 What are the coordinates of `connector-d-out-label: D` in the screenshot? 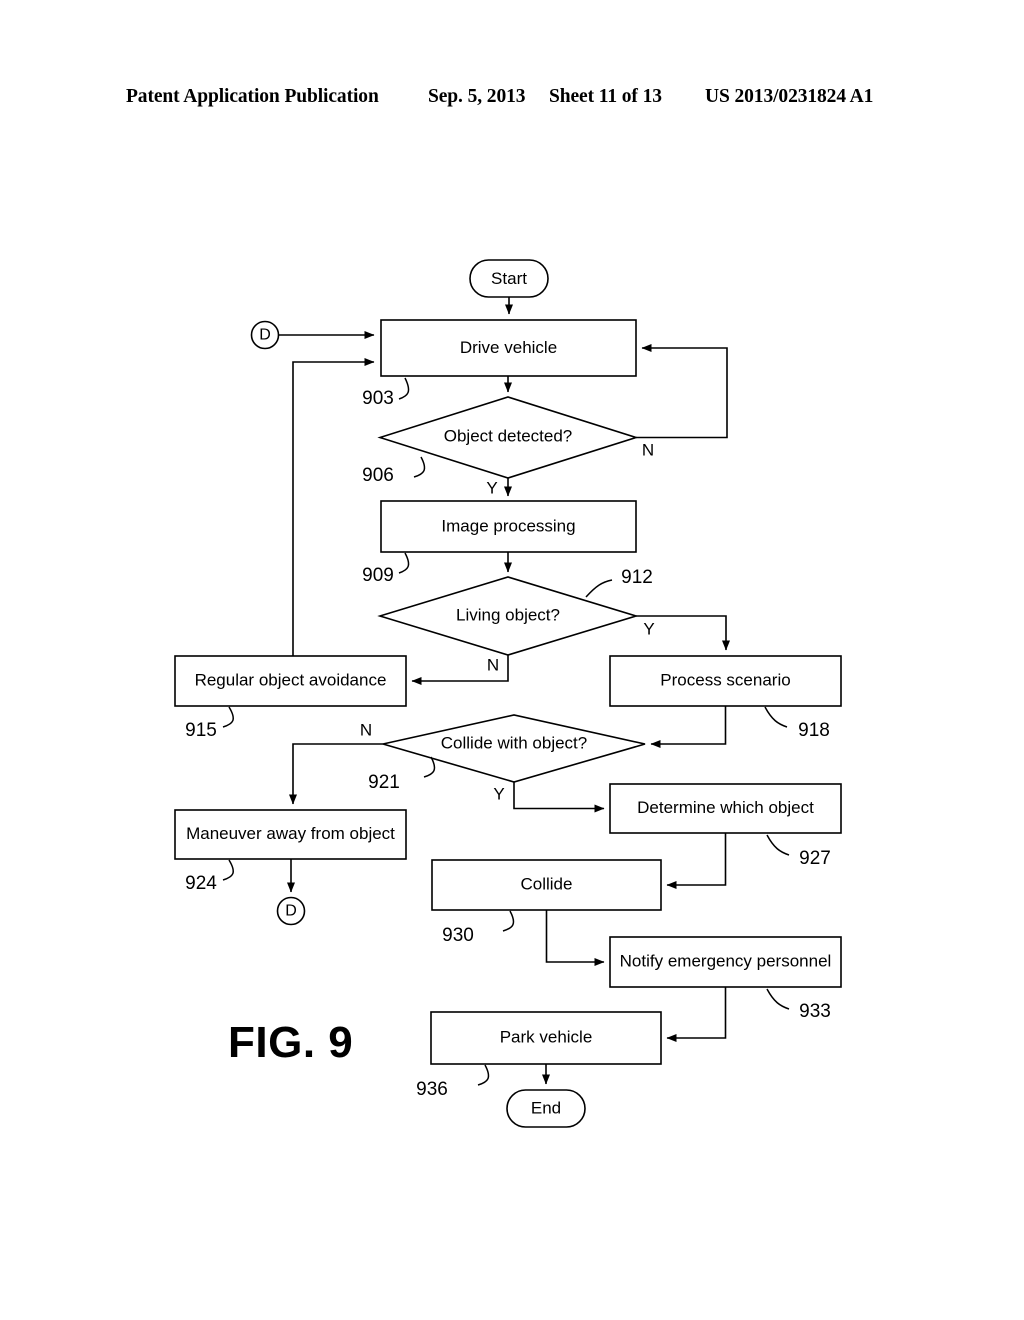 It's located at (291, 911).